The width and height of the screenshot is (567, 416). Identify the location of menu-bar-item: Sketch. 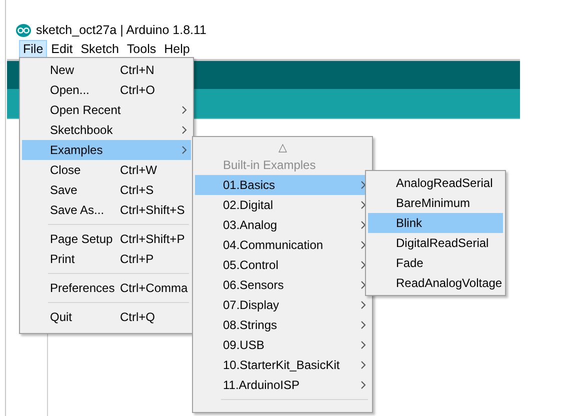
(99, 49).